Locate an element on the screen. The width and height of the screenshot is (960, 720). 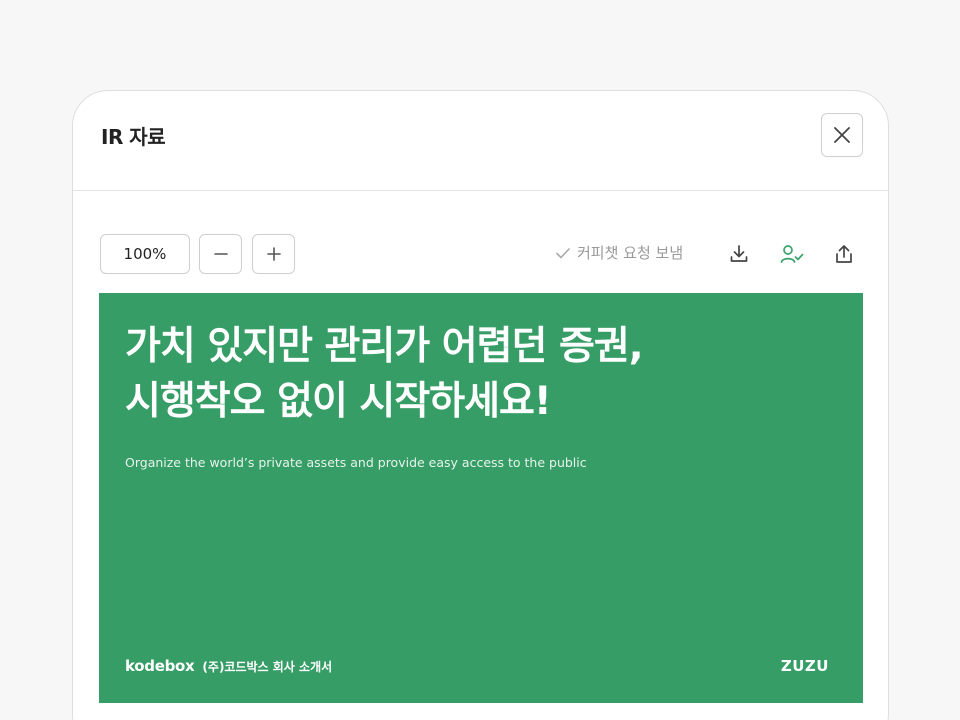
headline-line-2: 시행착오 없이 시작하세요! is located at coordinates (338, 401).